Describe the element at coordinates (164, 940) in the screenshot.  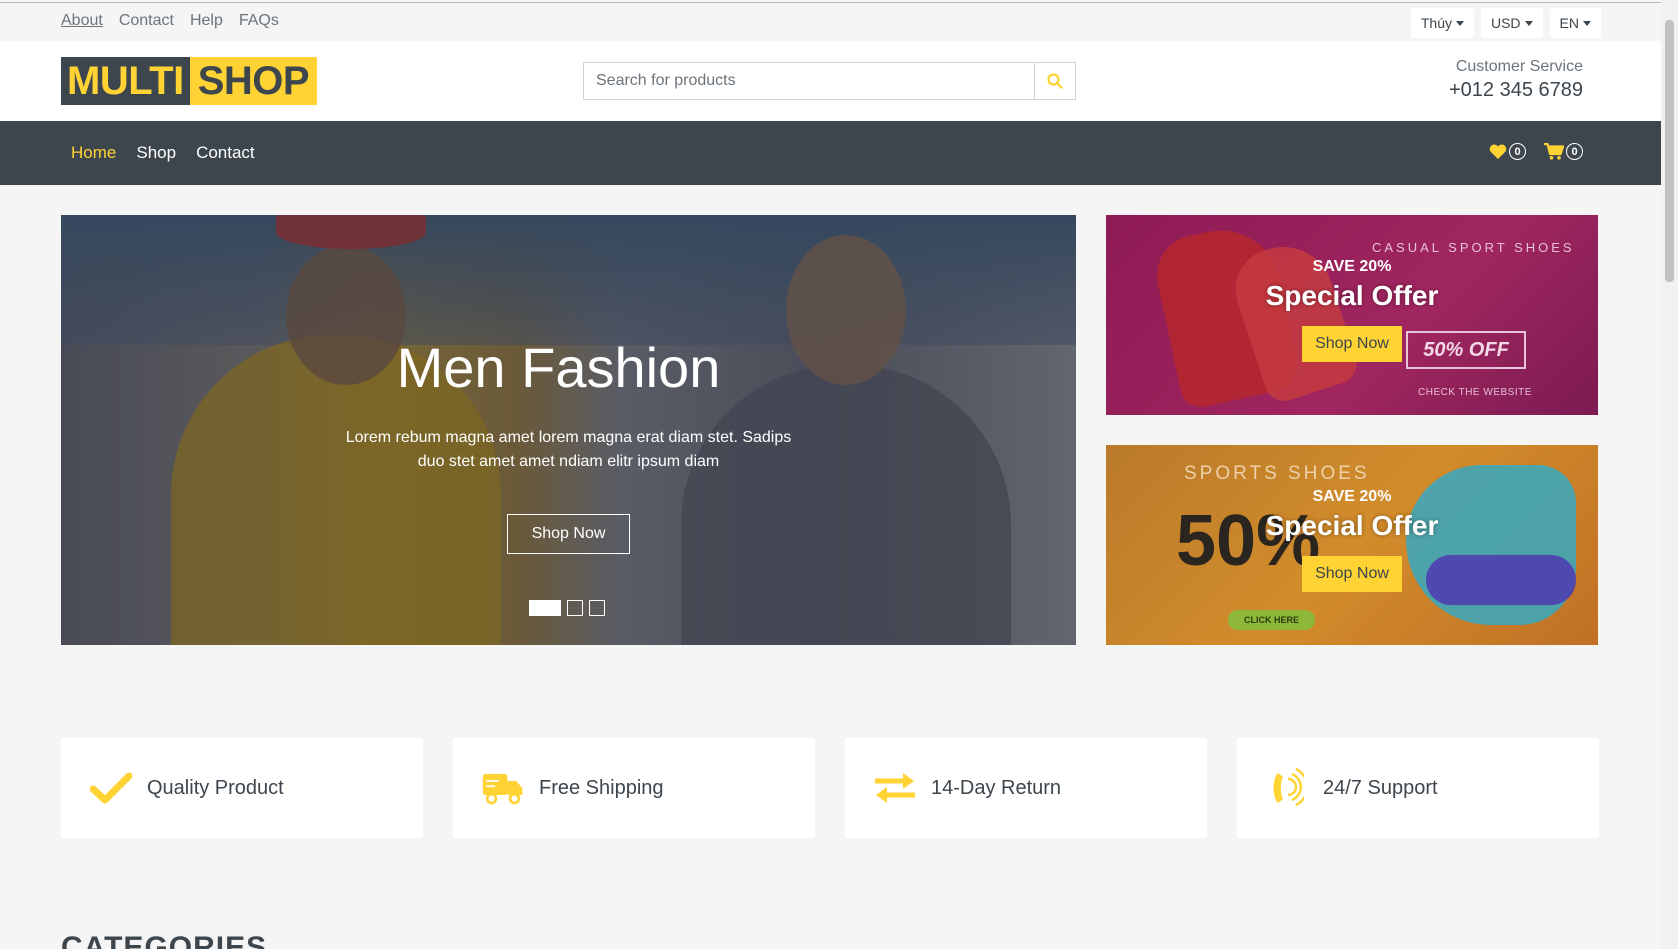
I see `section-title-categories: CATEGORIES` at that location.